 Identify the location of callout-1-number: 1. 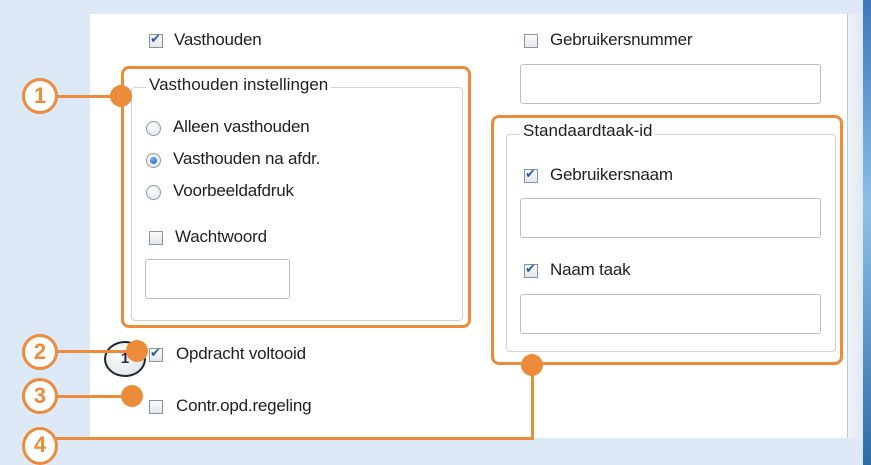
(40, 96).